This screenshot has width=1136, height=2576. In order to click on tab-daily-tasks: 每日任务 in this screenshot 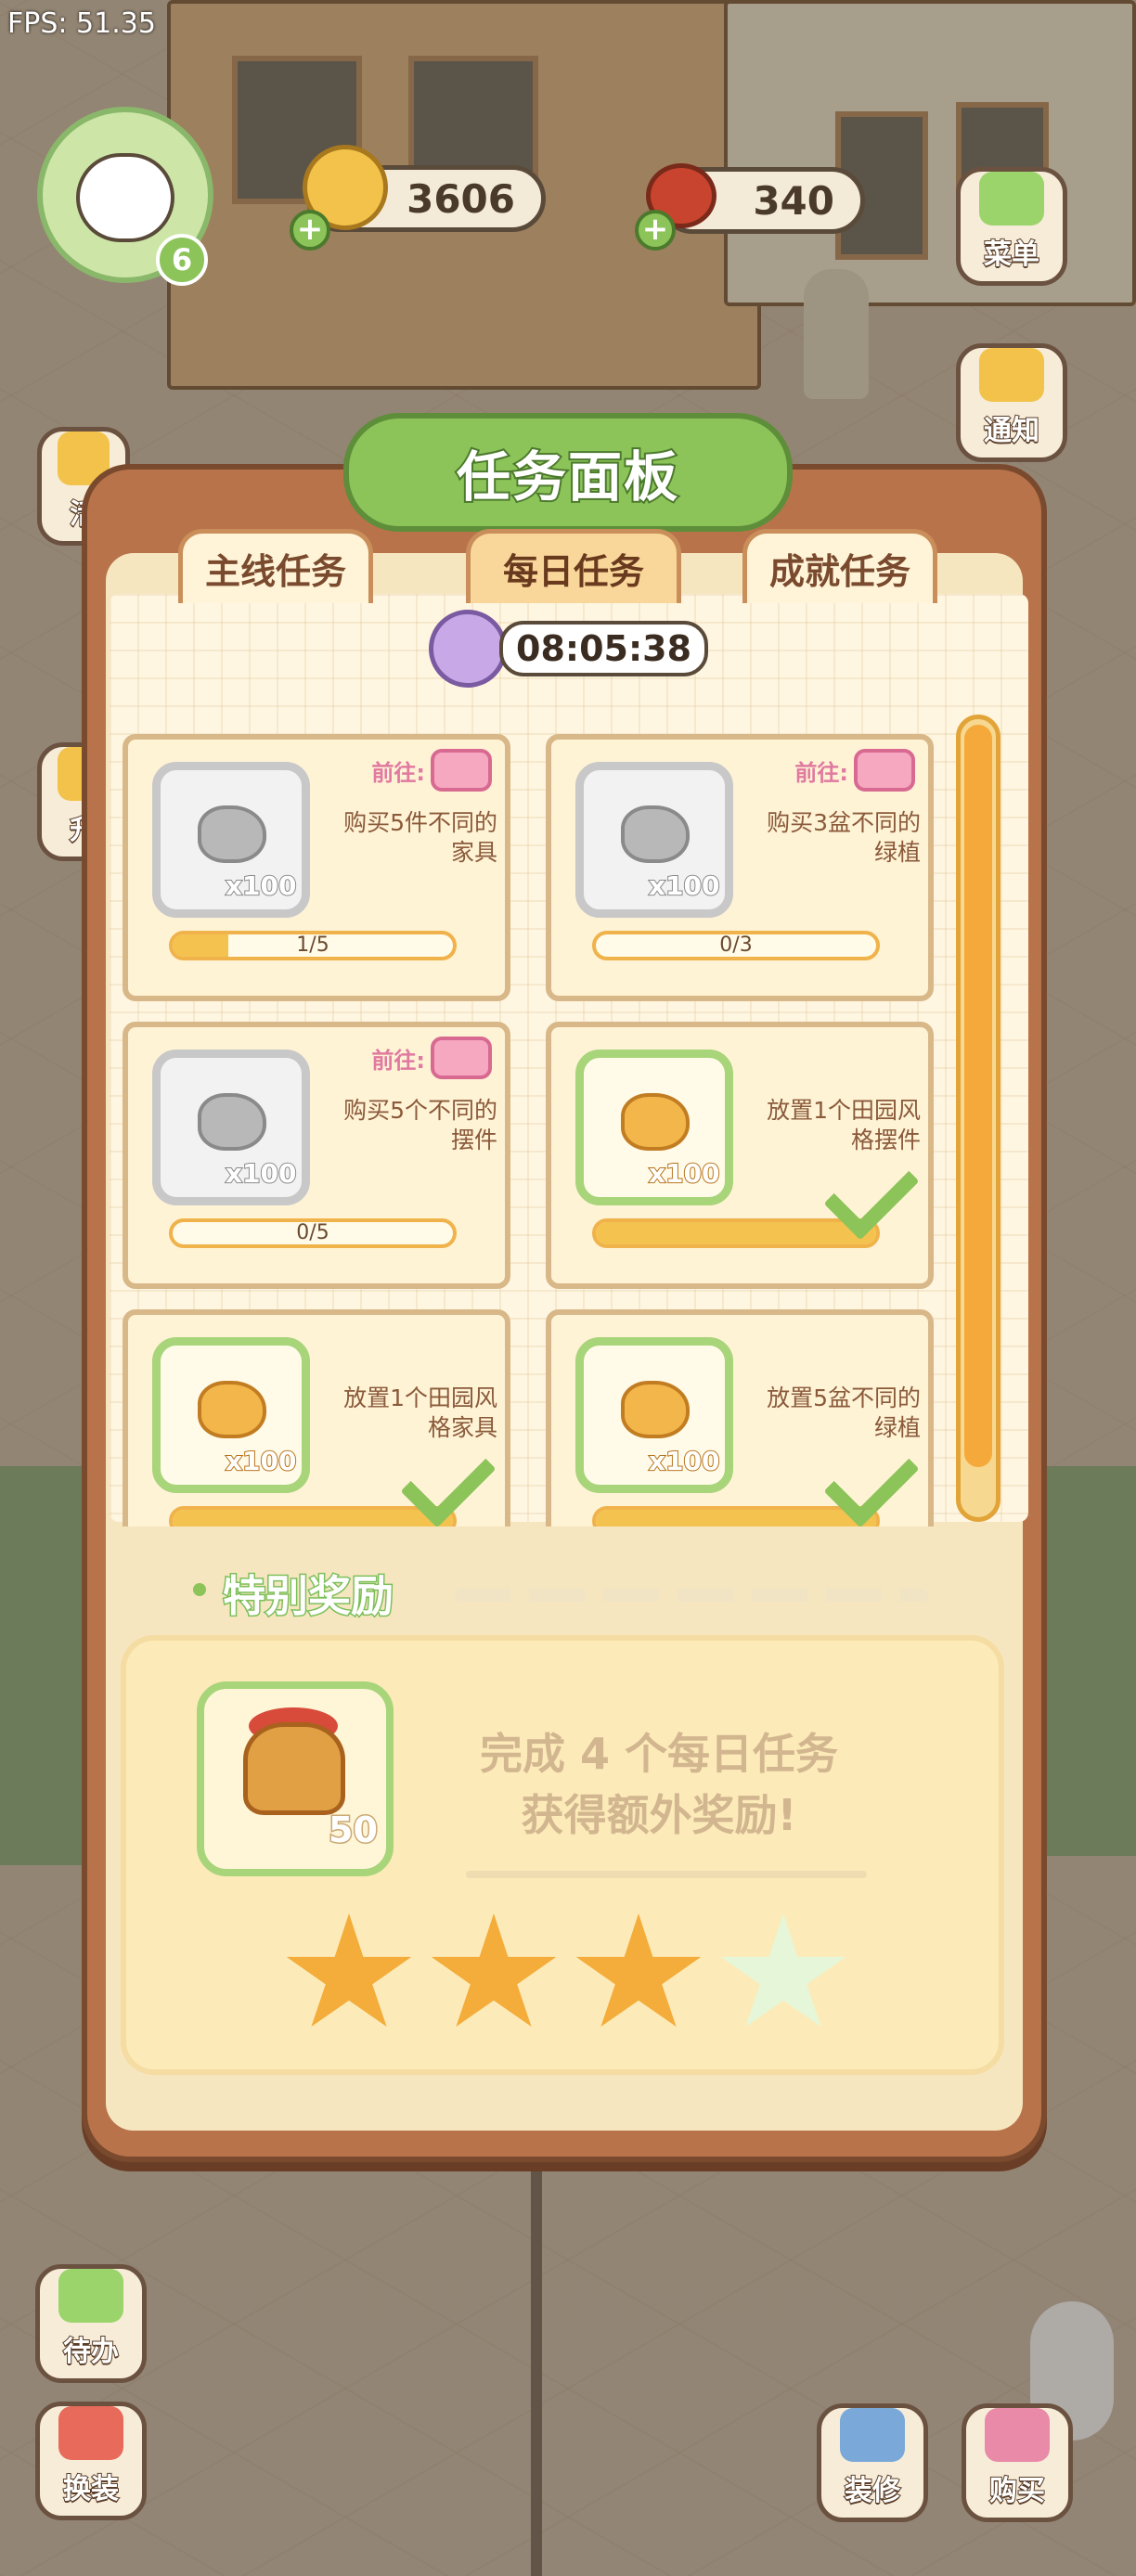, I will do `click(573, 566)`.